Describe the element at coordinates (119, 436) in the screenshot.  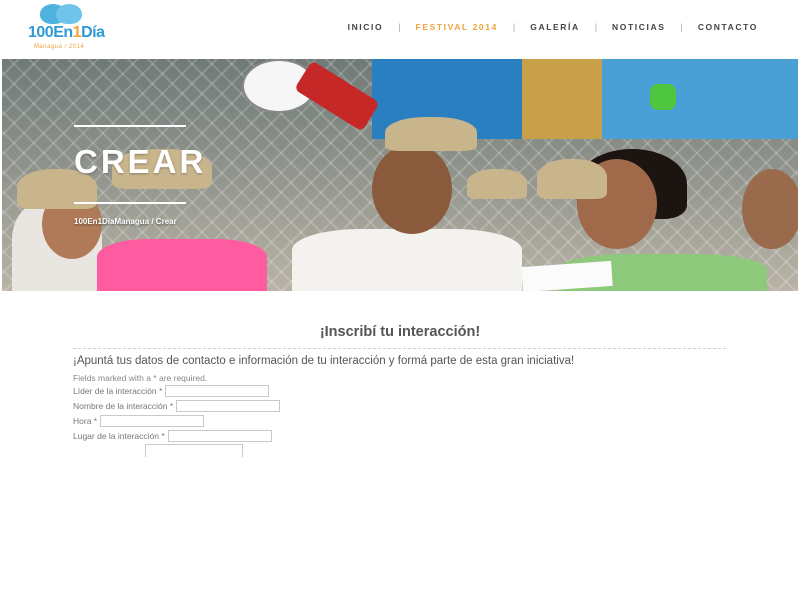
I see `lugar-label: Lugar de la interacción *` at that location.